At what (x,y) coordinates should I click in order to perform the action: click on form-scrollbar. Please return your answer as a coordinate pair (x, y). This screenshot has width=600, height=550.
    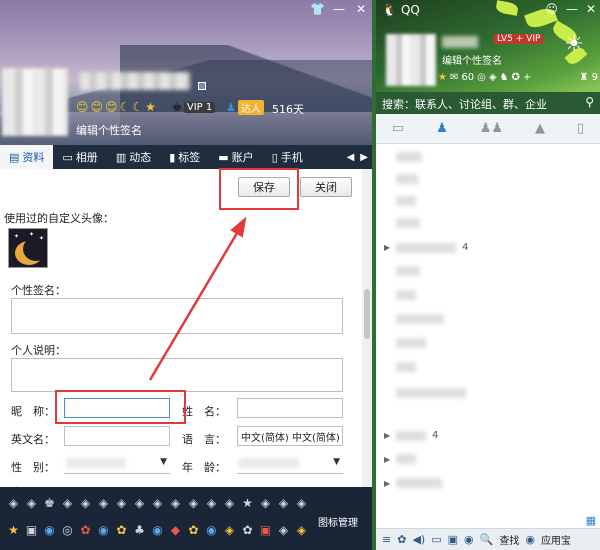
    Looking at the image, I should click on (367, 328).